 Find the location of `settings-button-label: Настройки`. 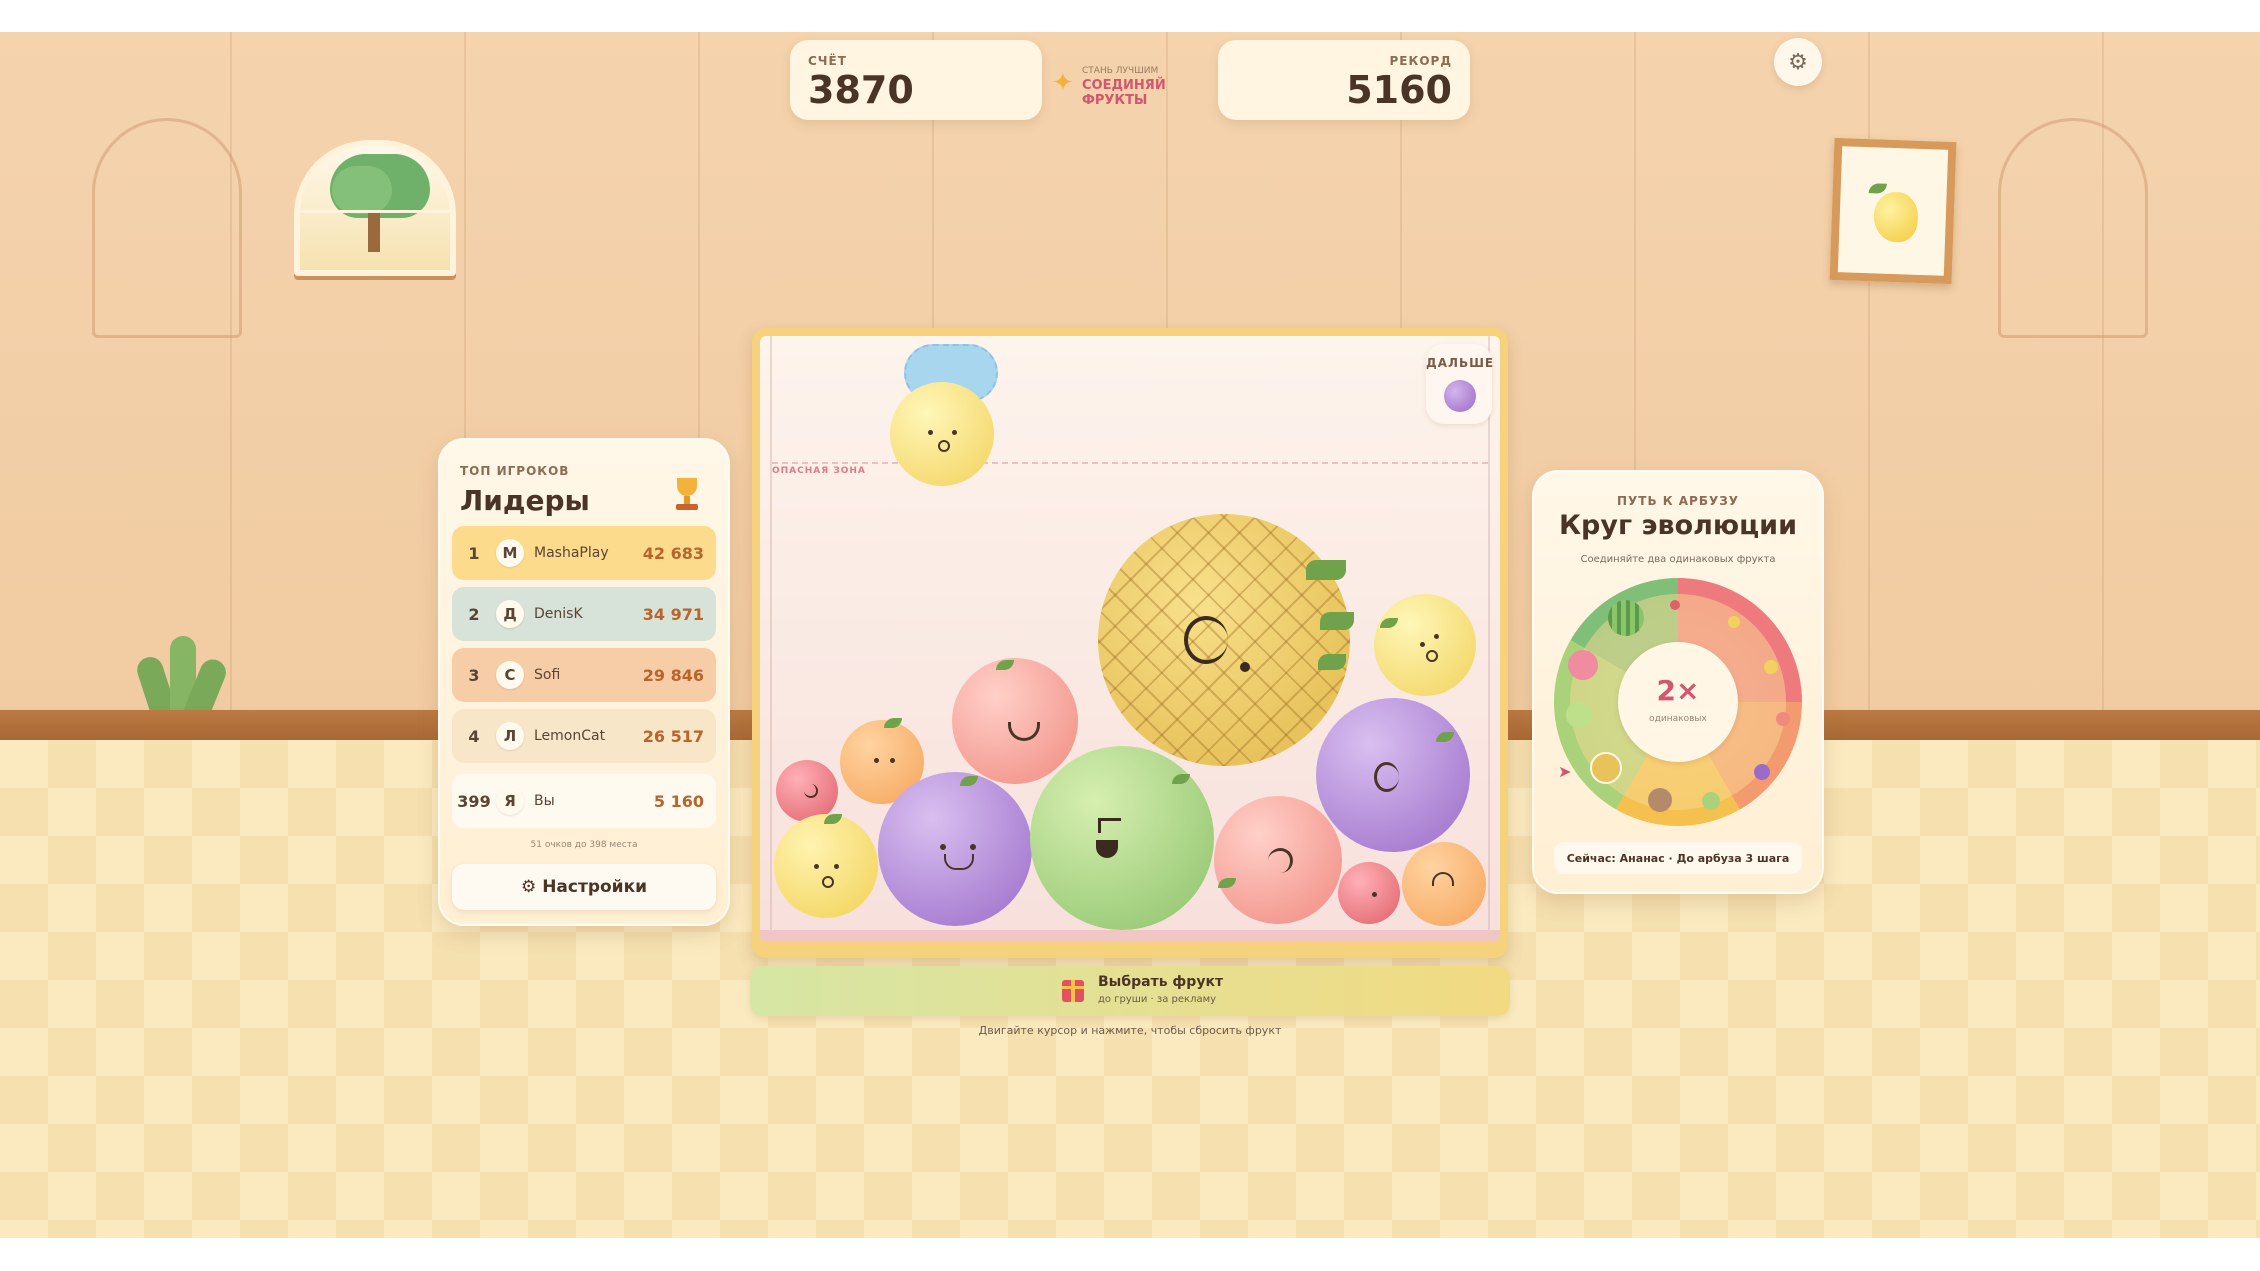

settings-button-label: Настройки is located at coordinates (595, 887).